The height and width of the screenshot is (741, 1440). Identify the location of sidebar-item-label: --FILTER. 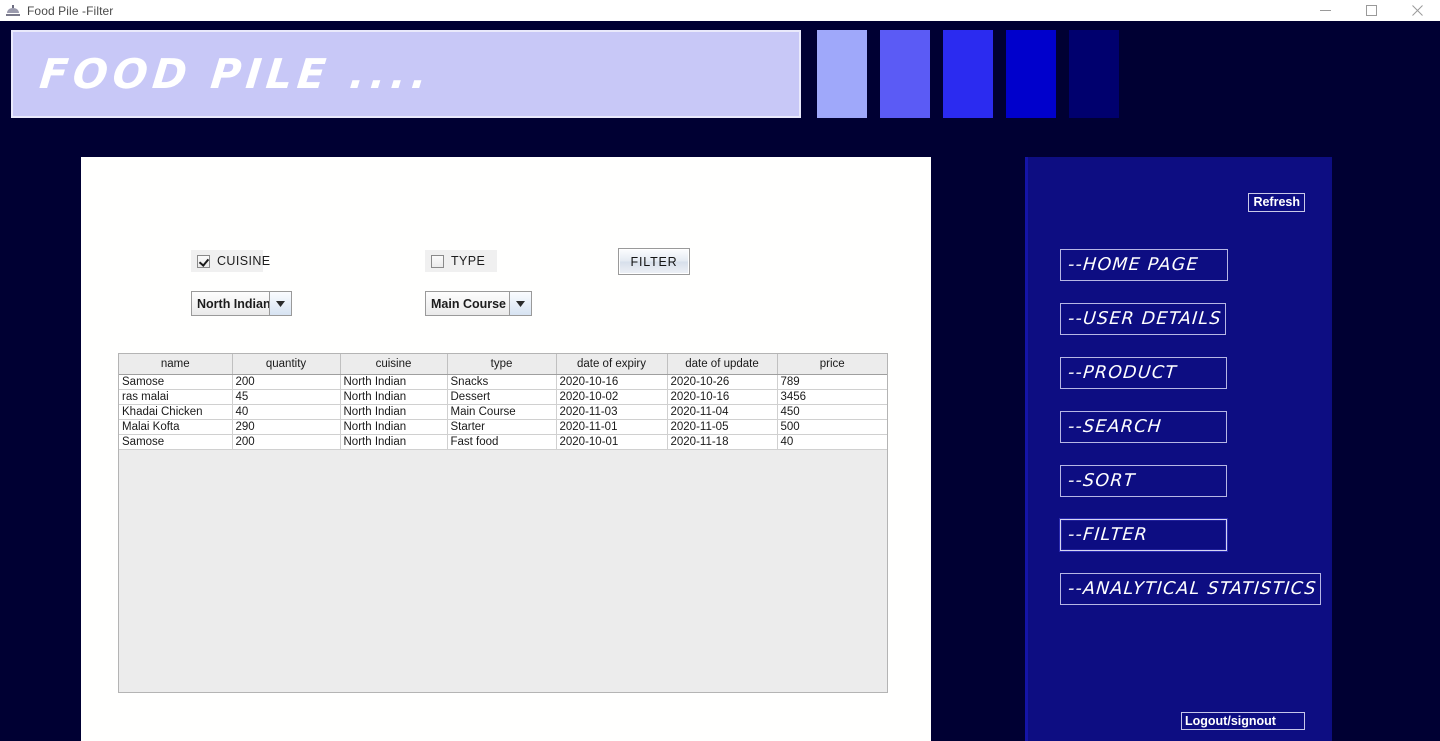
(1108, 535).